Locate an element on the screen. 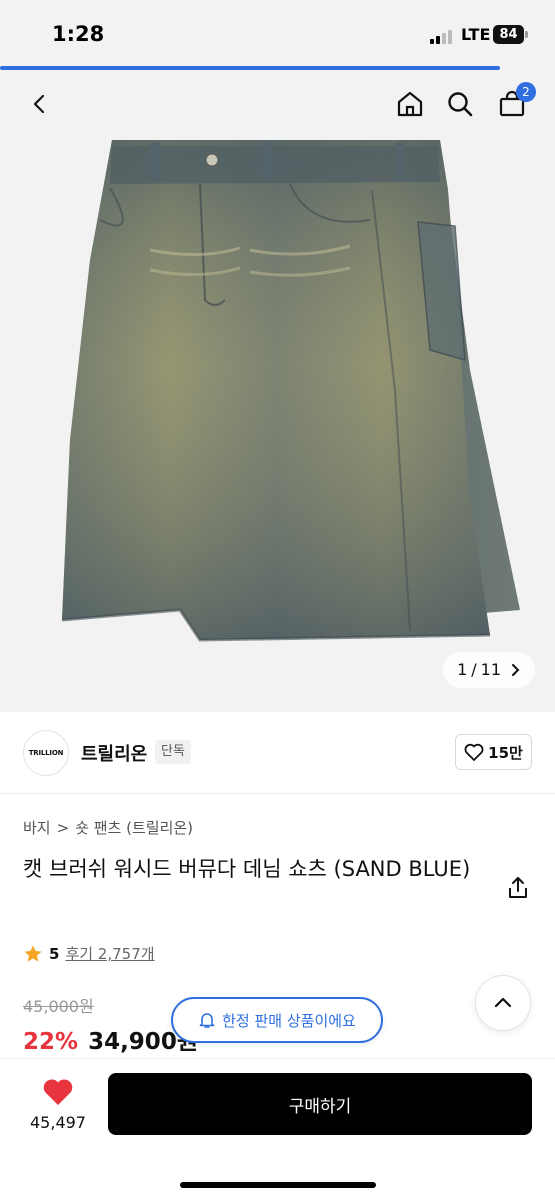 The height and width of the screenshot is (1200, 555). star-icon is located at coordinates (33, 953).